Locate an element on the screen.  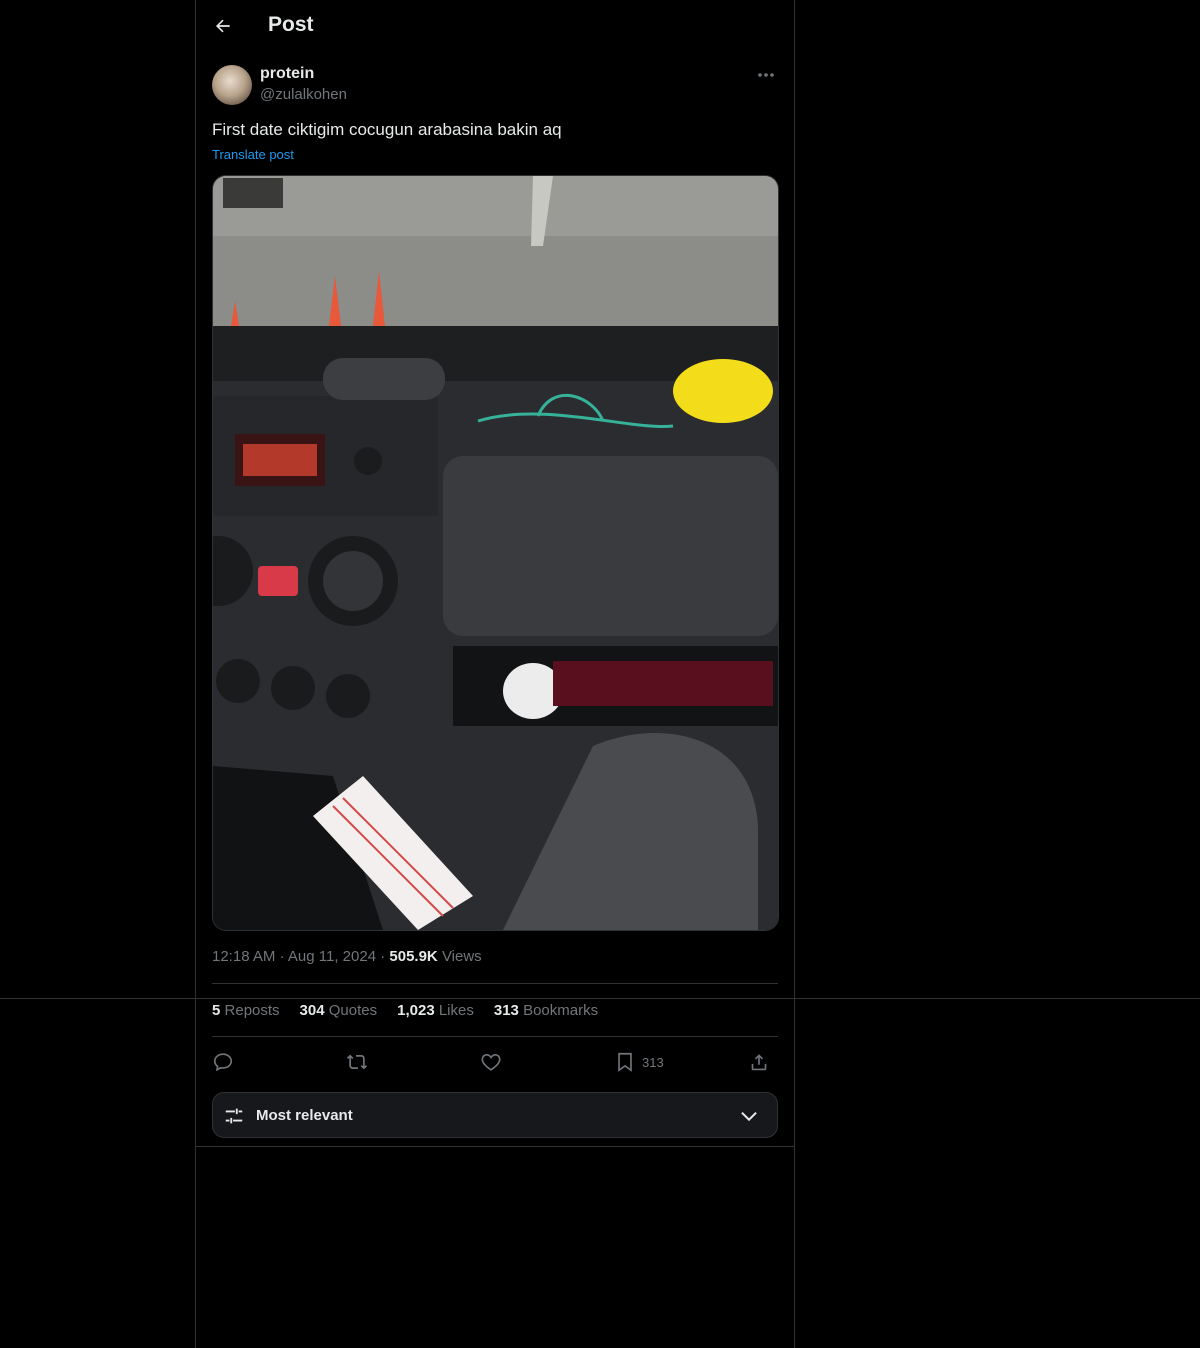
more-button is located at coordinates (766, 75).